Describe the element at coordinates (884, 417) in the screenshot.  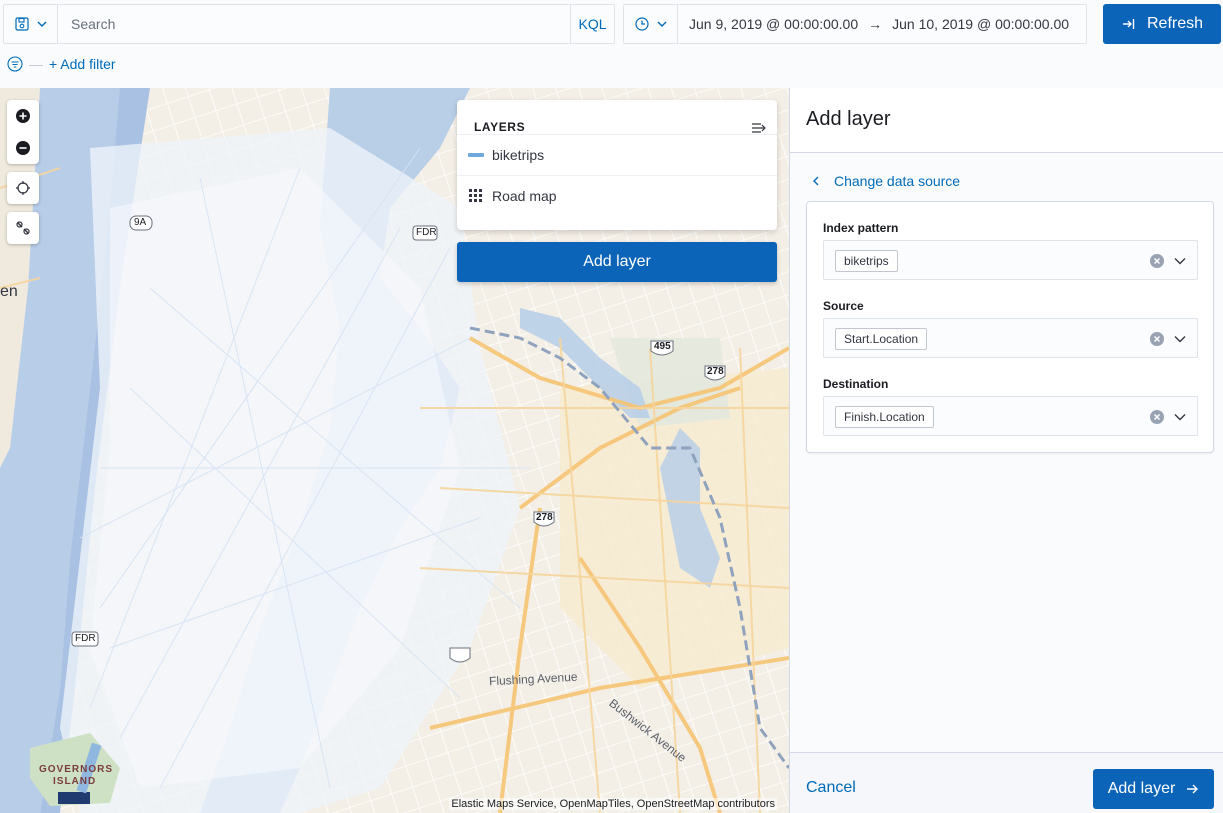
I see `selected-value: Finish.Location` at that location.